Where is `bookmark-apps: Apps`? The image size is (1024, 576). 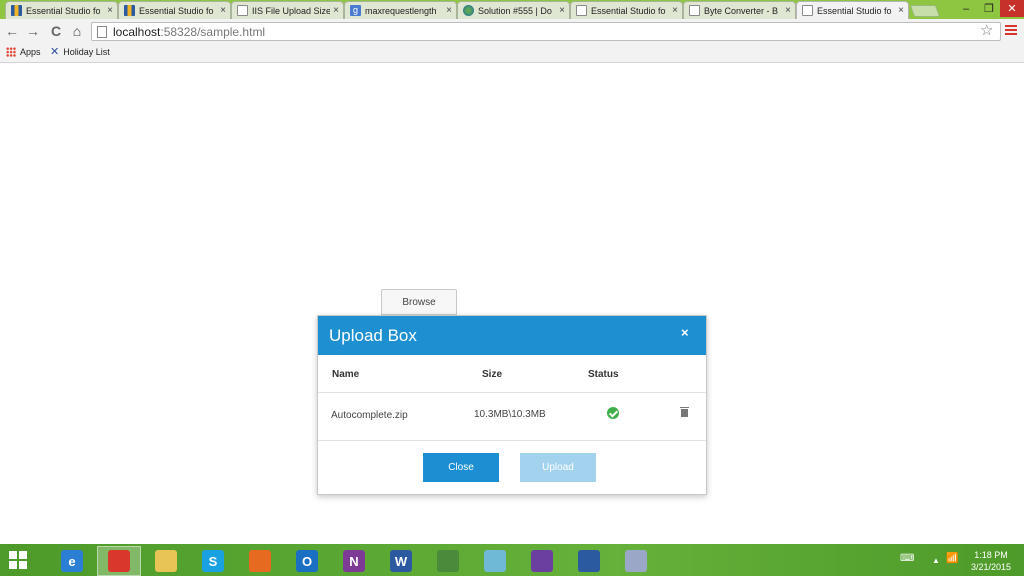
bookmark-apps: Apps is located at coordinates (23, 52).